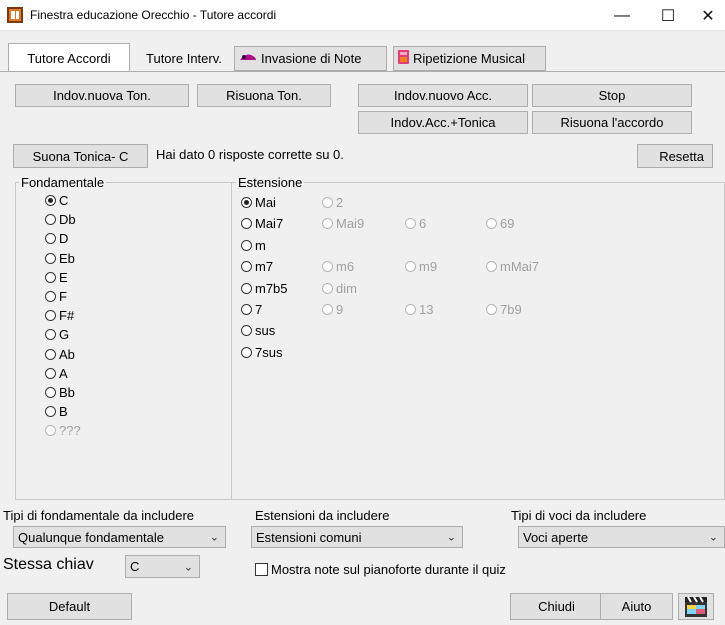  What do you see at coordinates (443, 122) in the screenshot?
I see `guess-chord-key-button: Indov.Acc.+Tonica` at bounding box center [443, 122].